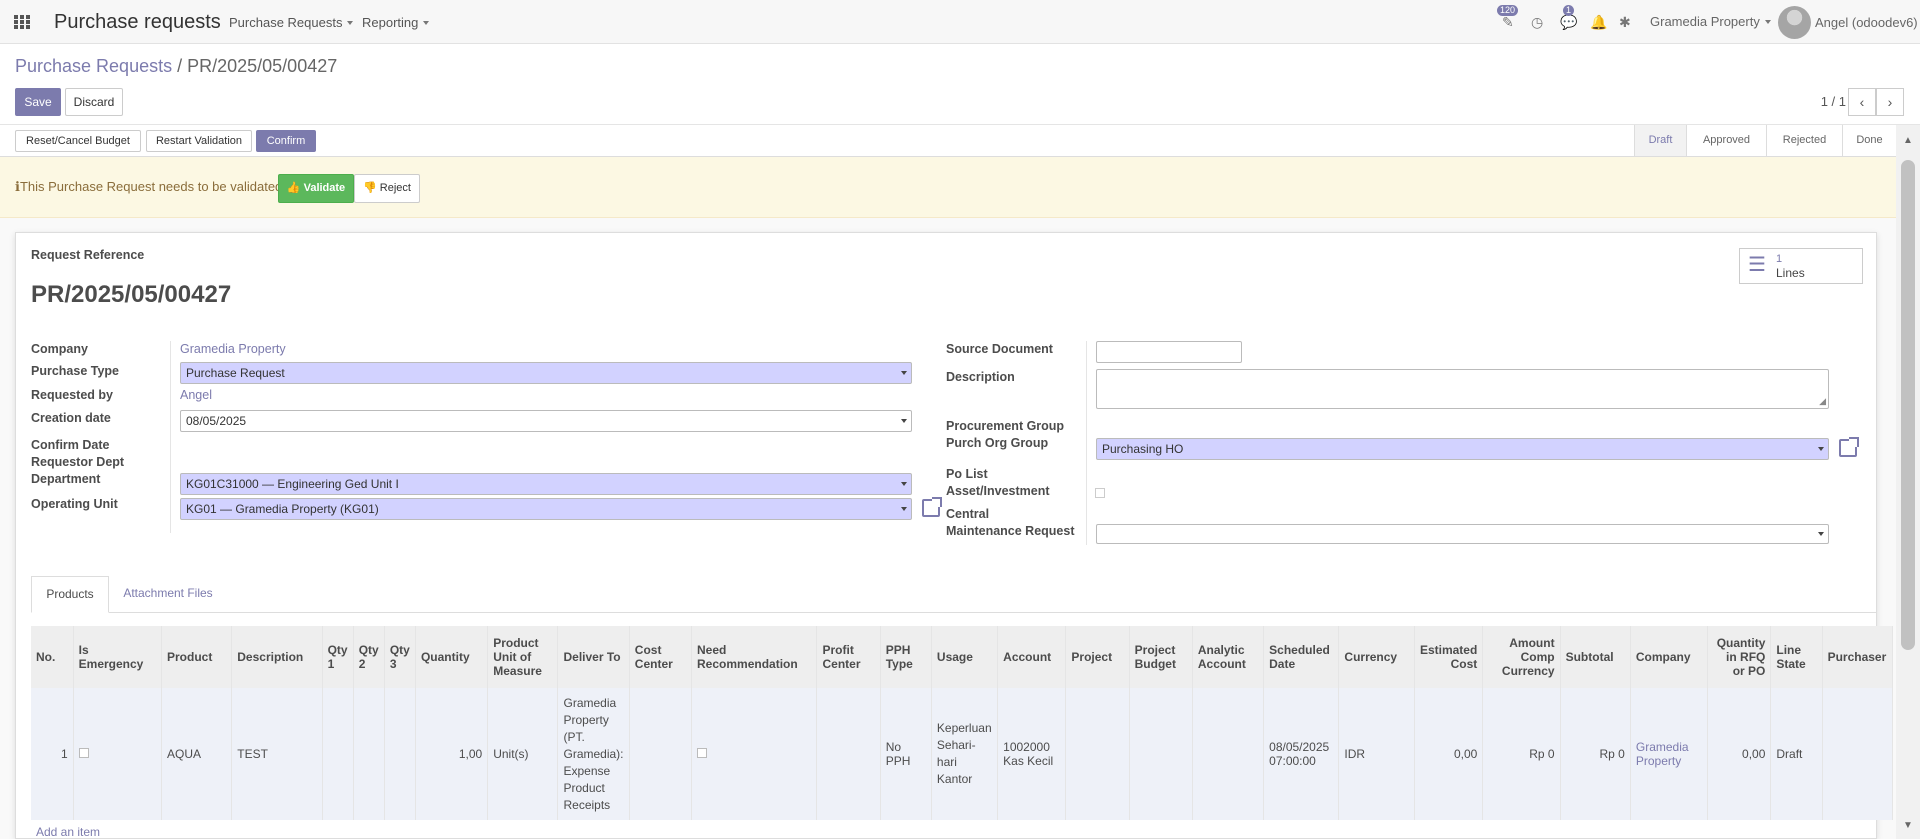  Describe the element at coordinates (1821, 534) in the screenshot. I see `chevron-down-icon` at that location.